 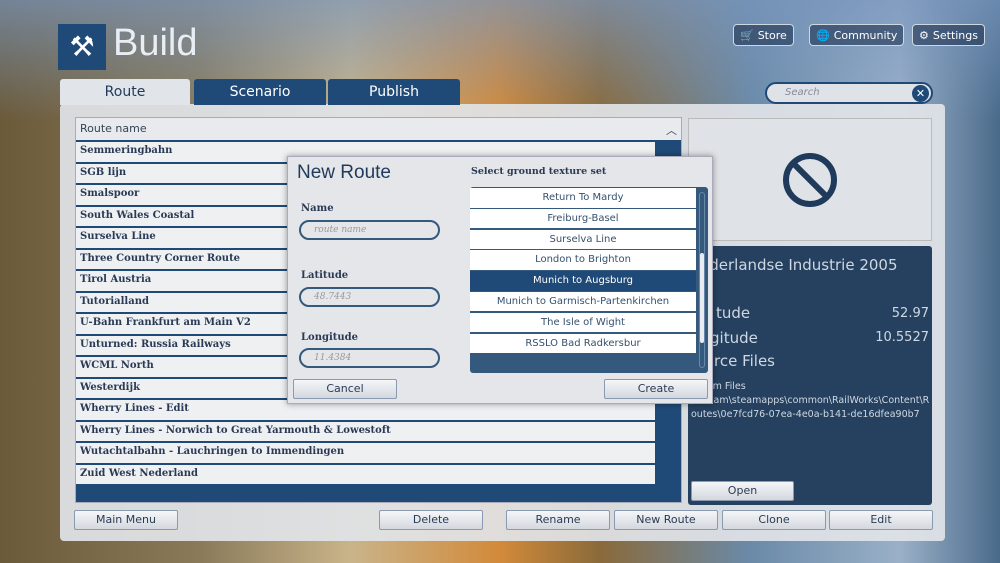 I want to click on name-input: route name, so click(x=369, y=230).